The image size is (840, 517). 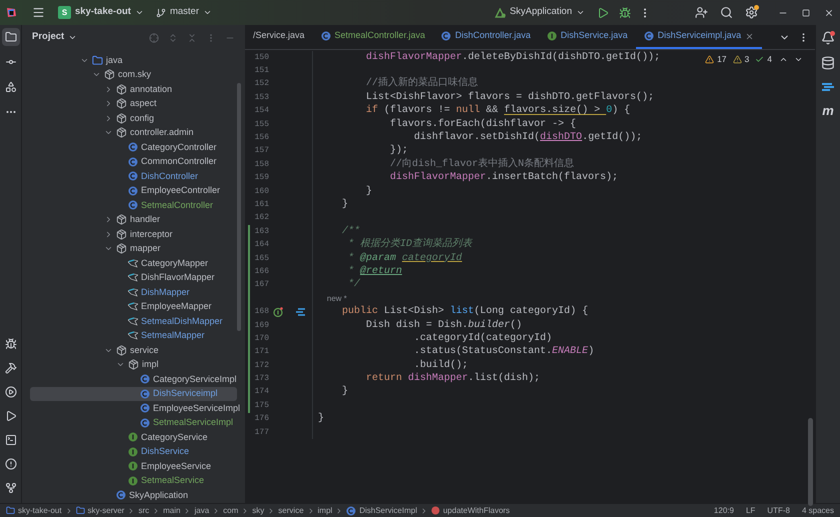 I want to click on tree-item: DishServiceimpl, so click(x=133, y=393).